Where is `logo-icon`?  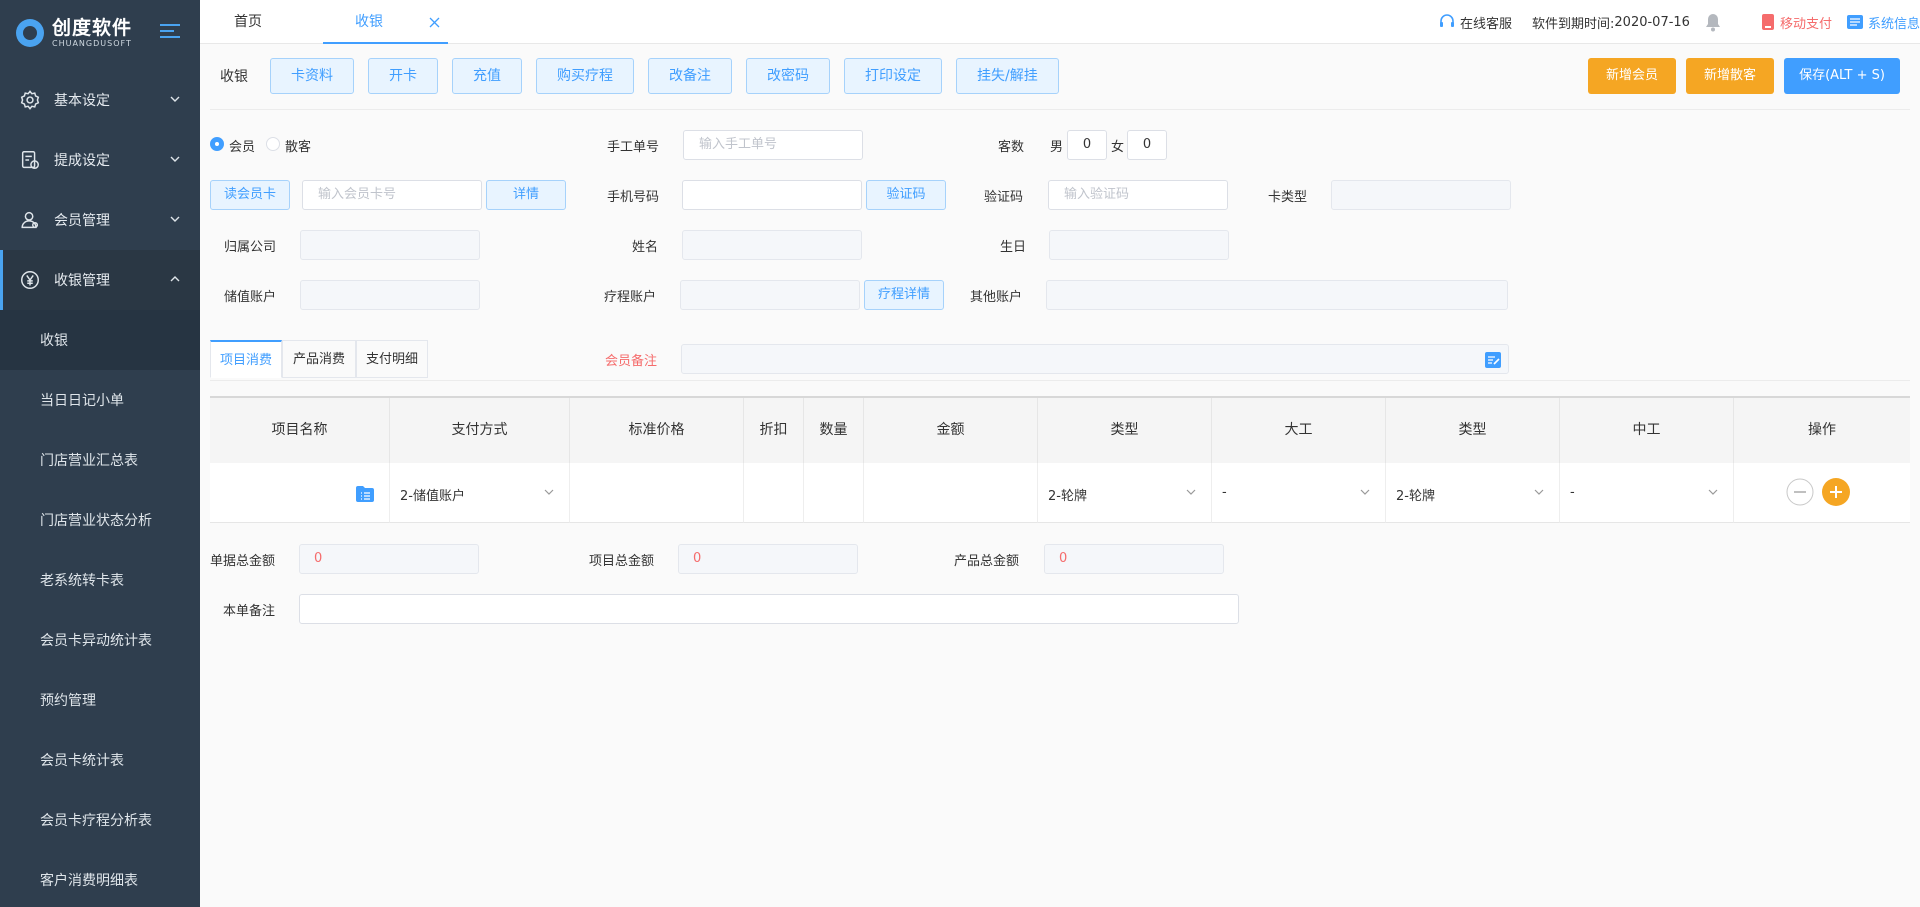
logo-icon is located at coordinates (30, 32).